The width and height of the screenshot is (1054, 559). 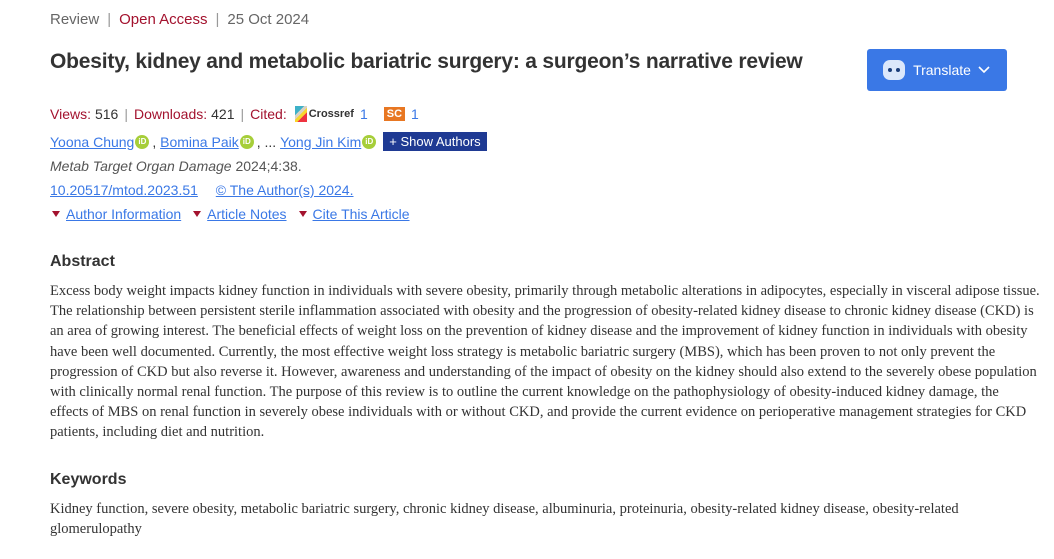 I want to click on journal-name: Metab Target Organ Damage, so click(x=141, y=166).